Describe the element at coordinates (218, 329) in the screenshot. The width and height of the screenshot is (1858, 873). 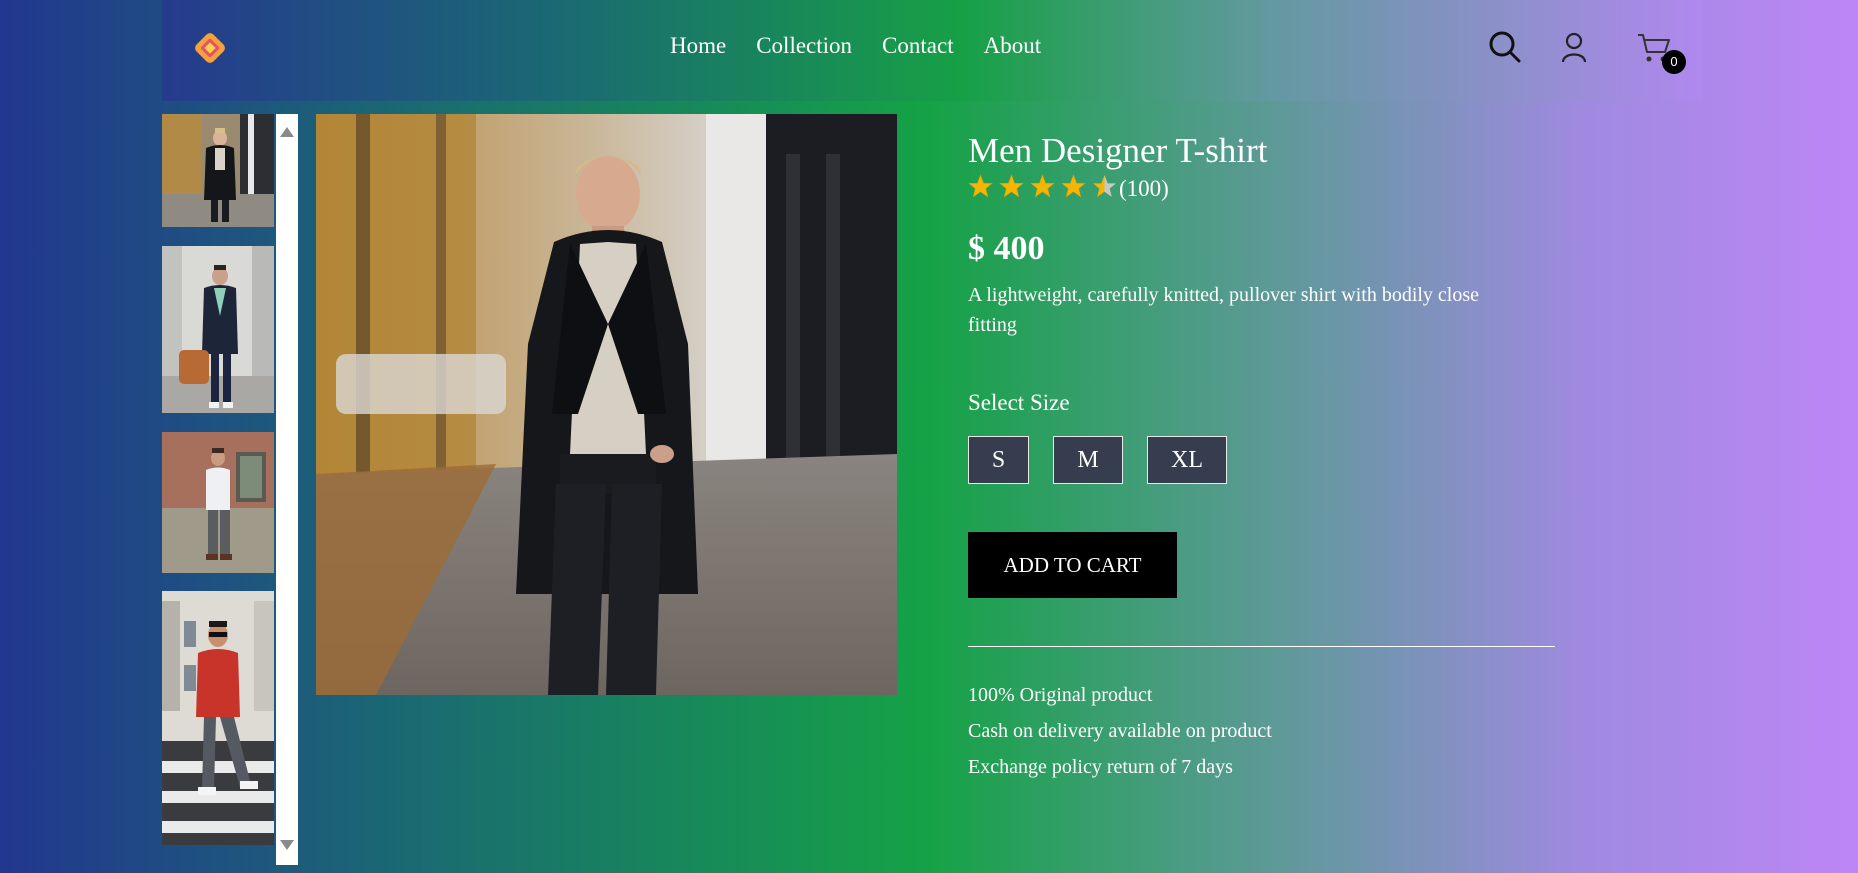
I see `thumbnail-navy-coat` at that location.